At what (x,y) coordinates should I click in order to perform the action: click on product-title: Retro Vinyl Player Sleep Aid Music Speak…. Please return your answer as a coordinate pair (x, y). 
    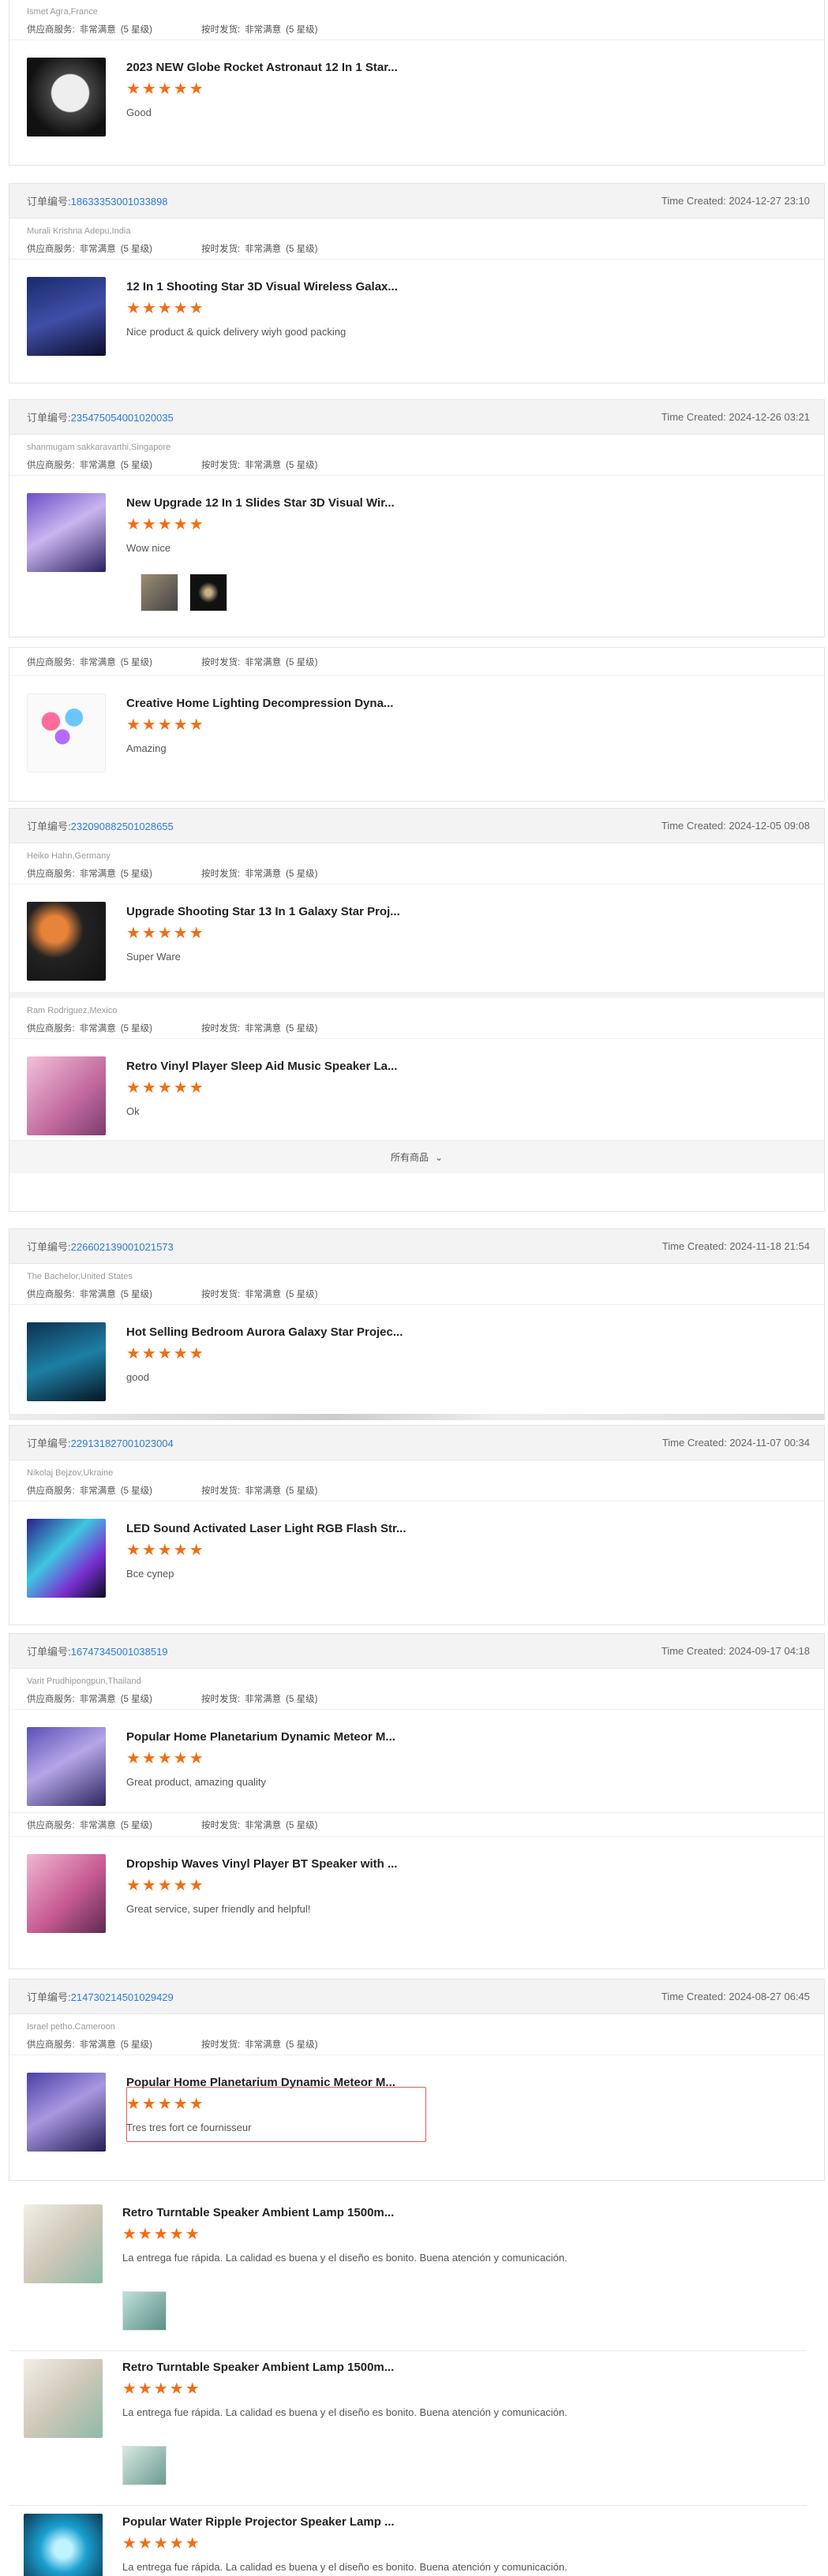
    Looking at the image, I should click on (262, 1066).